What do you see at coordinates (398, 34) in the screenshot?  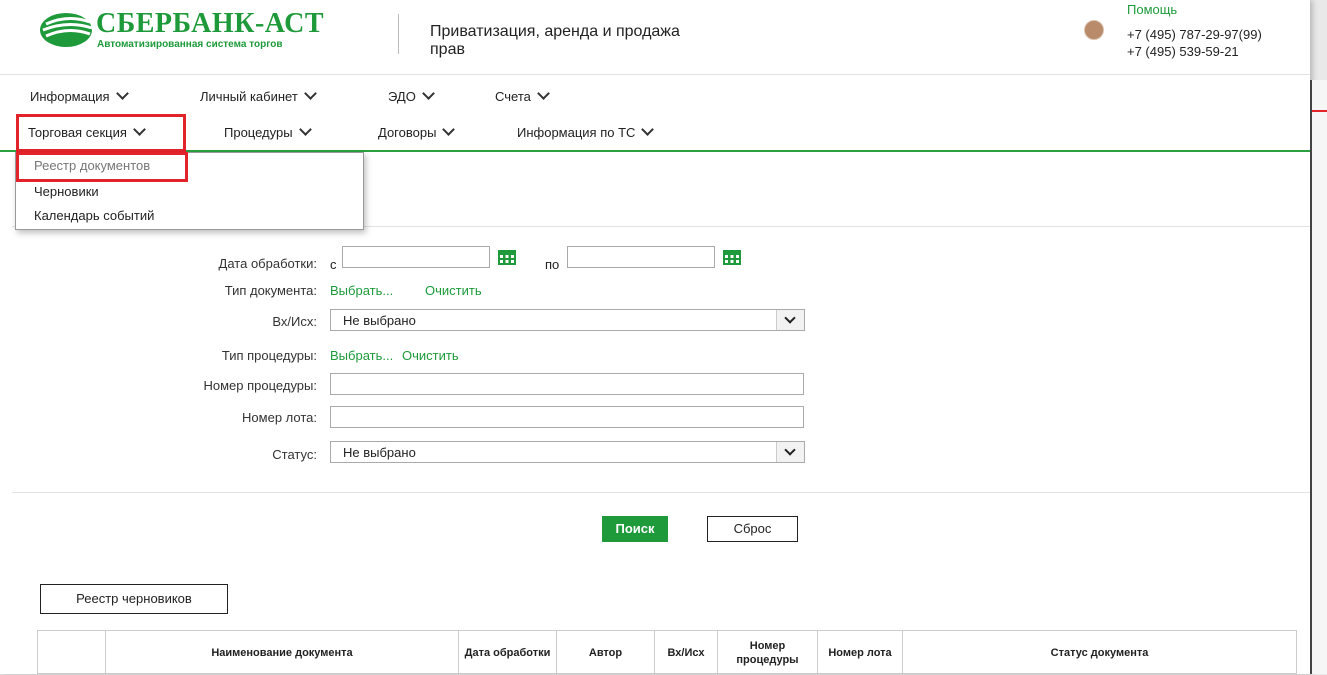 I see `header-divider` at bounding box center [398, 34].